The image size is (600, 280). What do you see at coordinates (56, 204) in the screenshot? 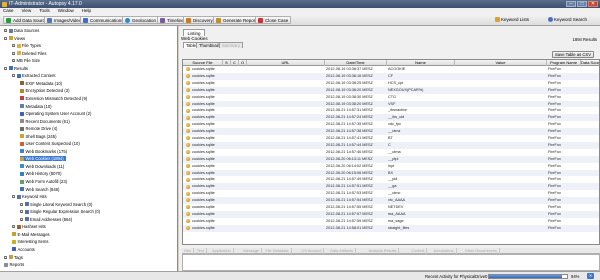
I see `tree-item: + Single Literal Keyword Search (0)` at bounding box center [56, 204].